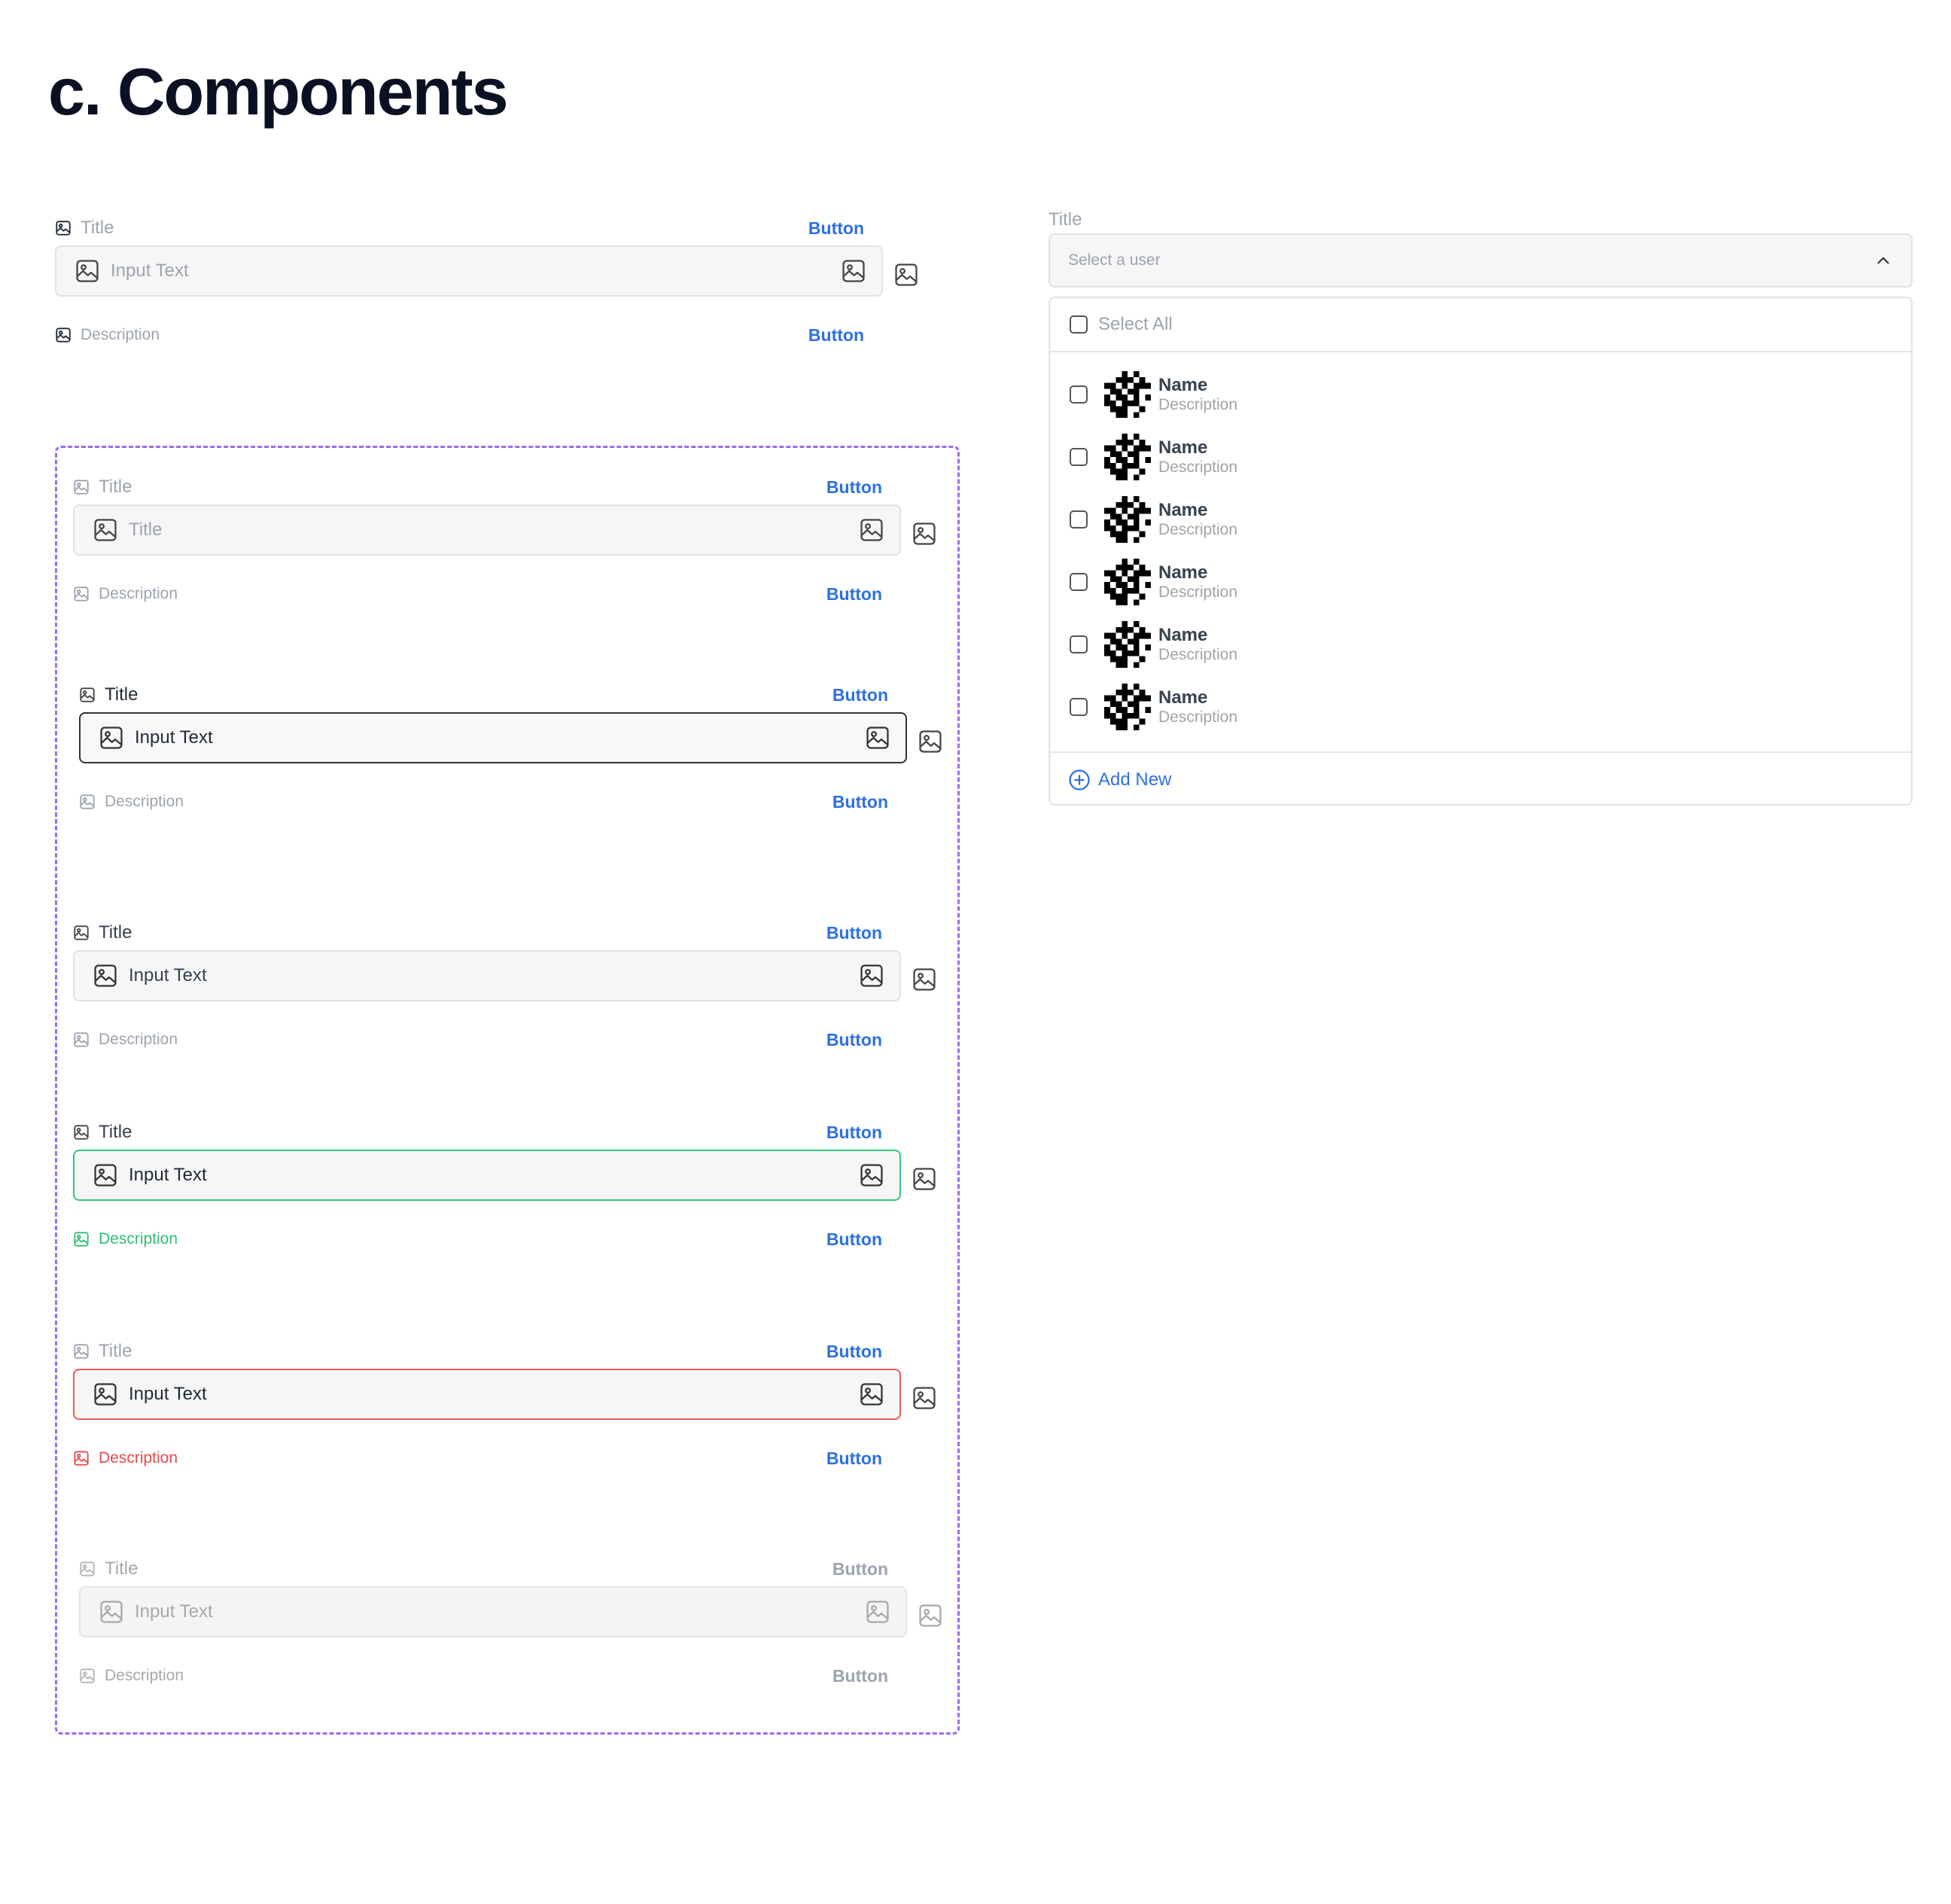 The image size is (1951, 1904). What do you see at coordinates (1080, 780) in the screenshot?
I see `plus-circle-icon` at bounding box center [1080, 780].